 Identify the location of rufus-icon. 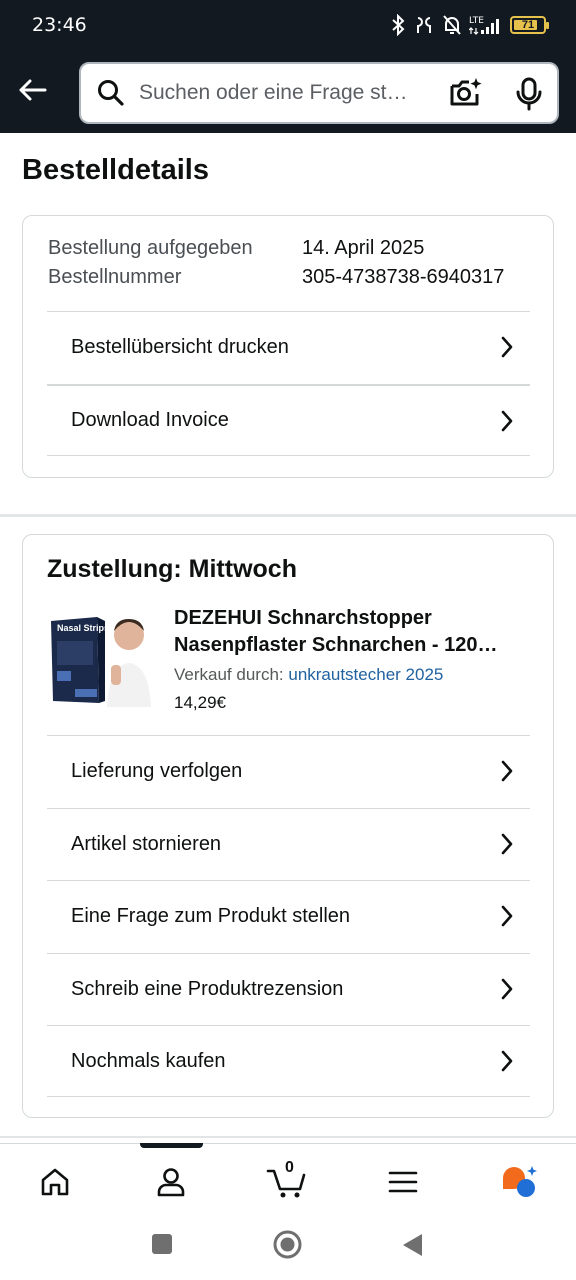
(520, 1181).